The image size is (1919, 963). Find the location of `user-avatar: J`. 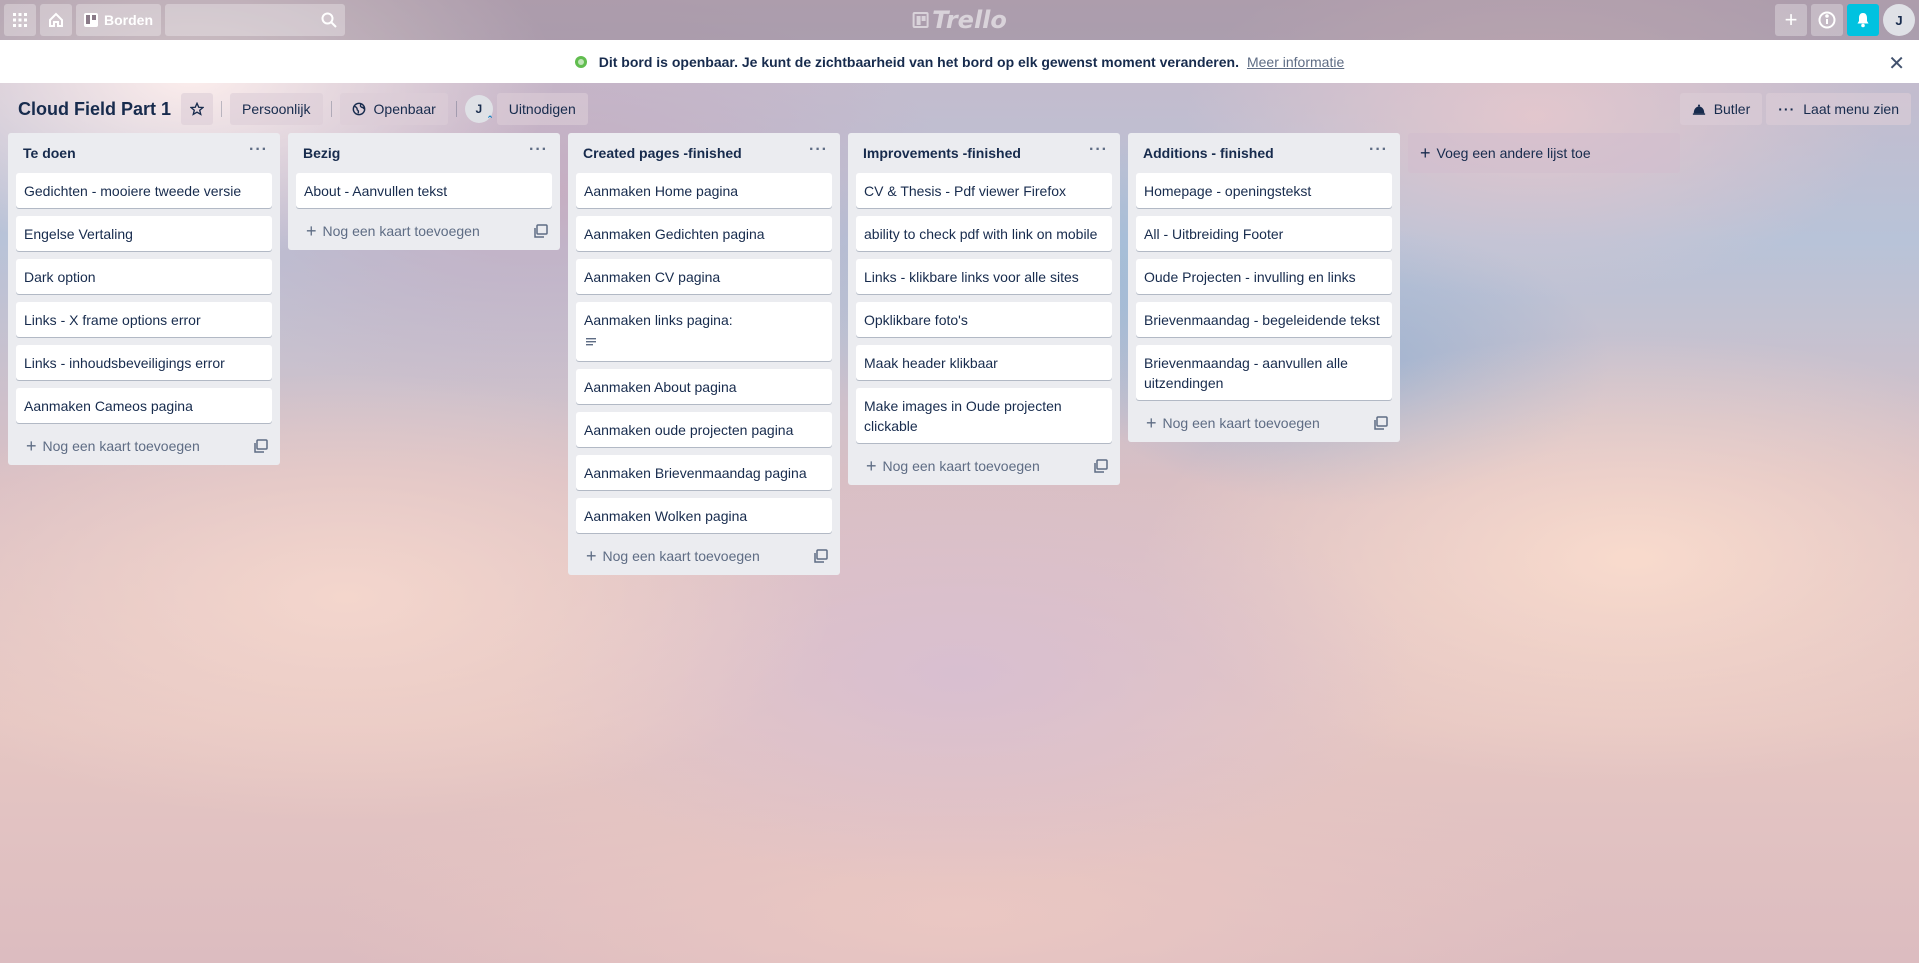

user-avatar: J is located at coordinates (1899, 20).